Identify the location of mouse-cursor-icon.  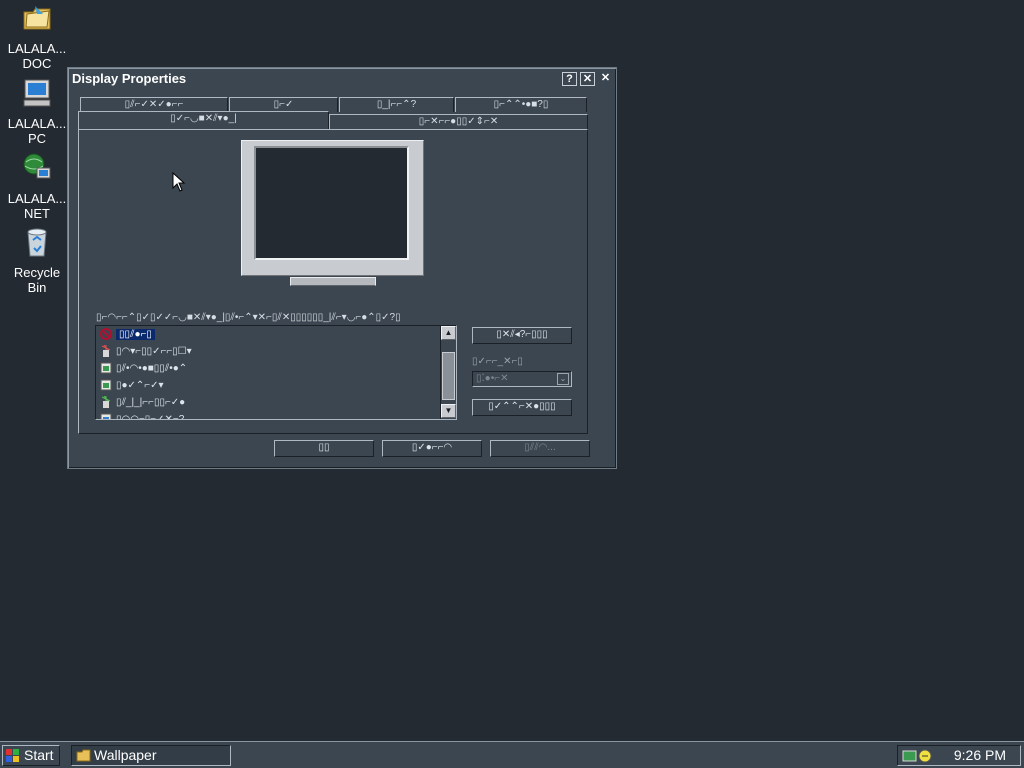
(179, 182).